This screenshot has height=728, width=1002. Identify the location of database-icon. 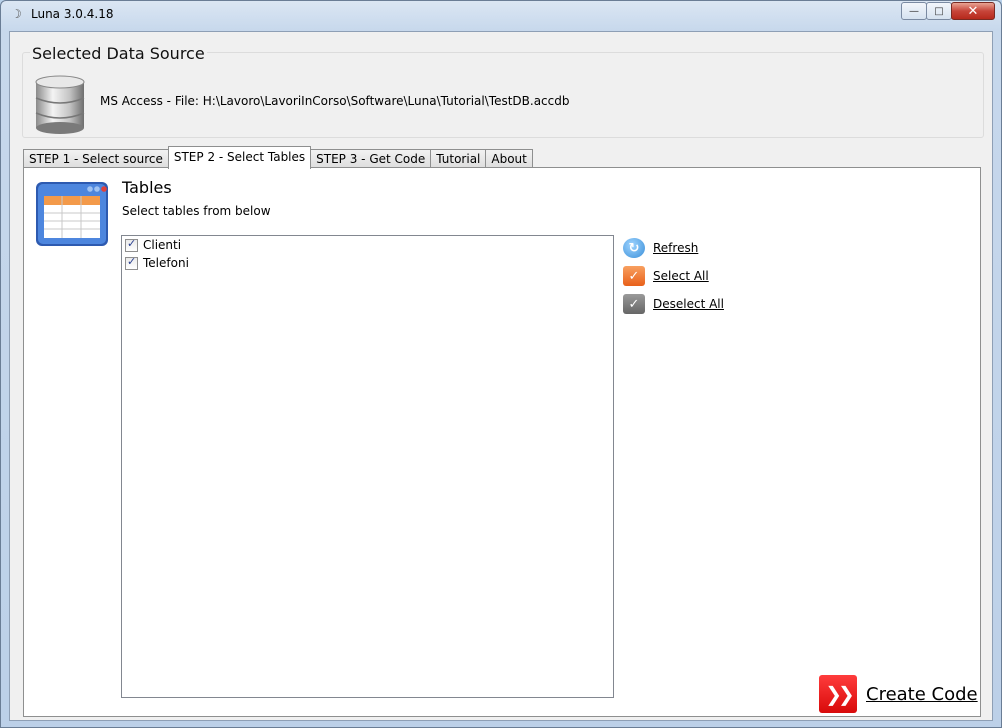
(60, 104).